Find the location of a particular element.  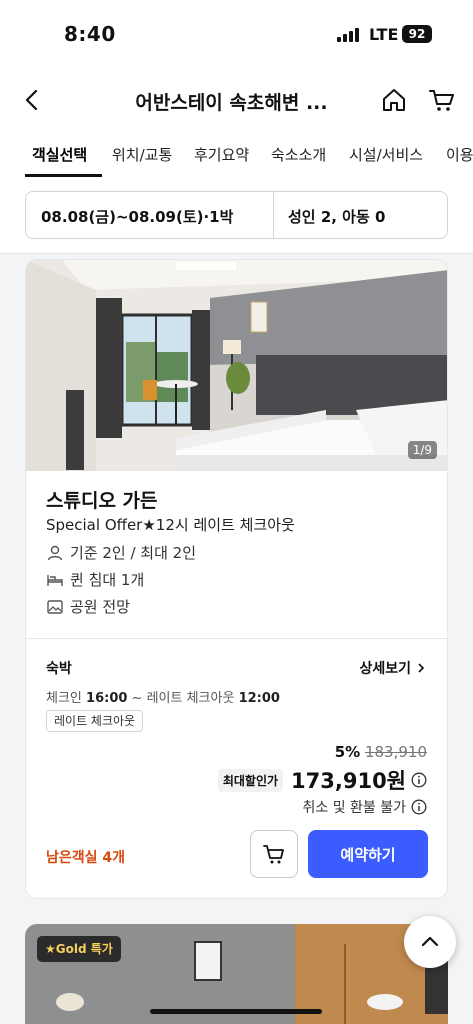

feature-view: 공원 전망 is located at coordinates (88, 606).